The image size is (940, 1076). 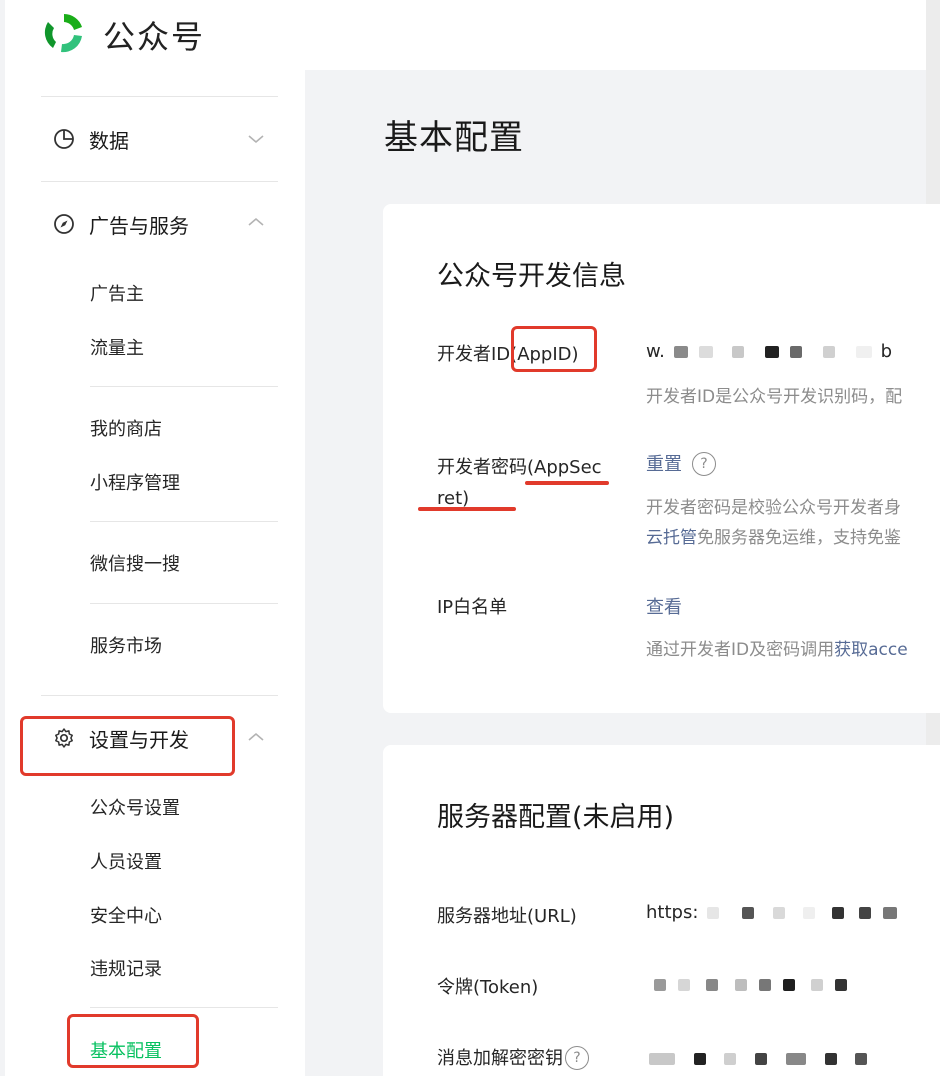 I want to click on sidebar-item-security-center: 安全中心, so click(x=126, y=915).